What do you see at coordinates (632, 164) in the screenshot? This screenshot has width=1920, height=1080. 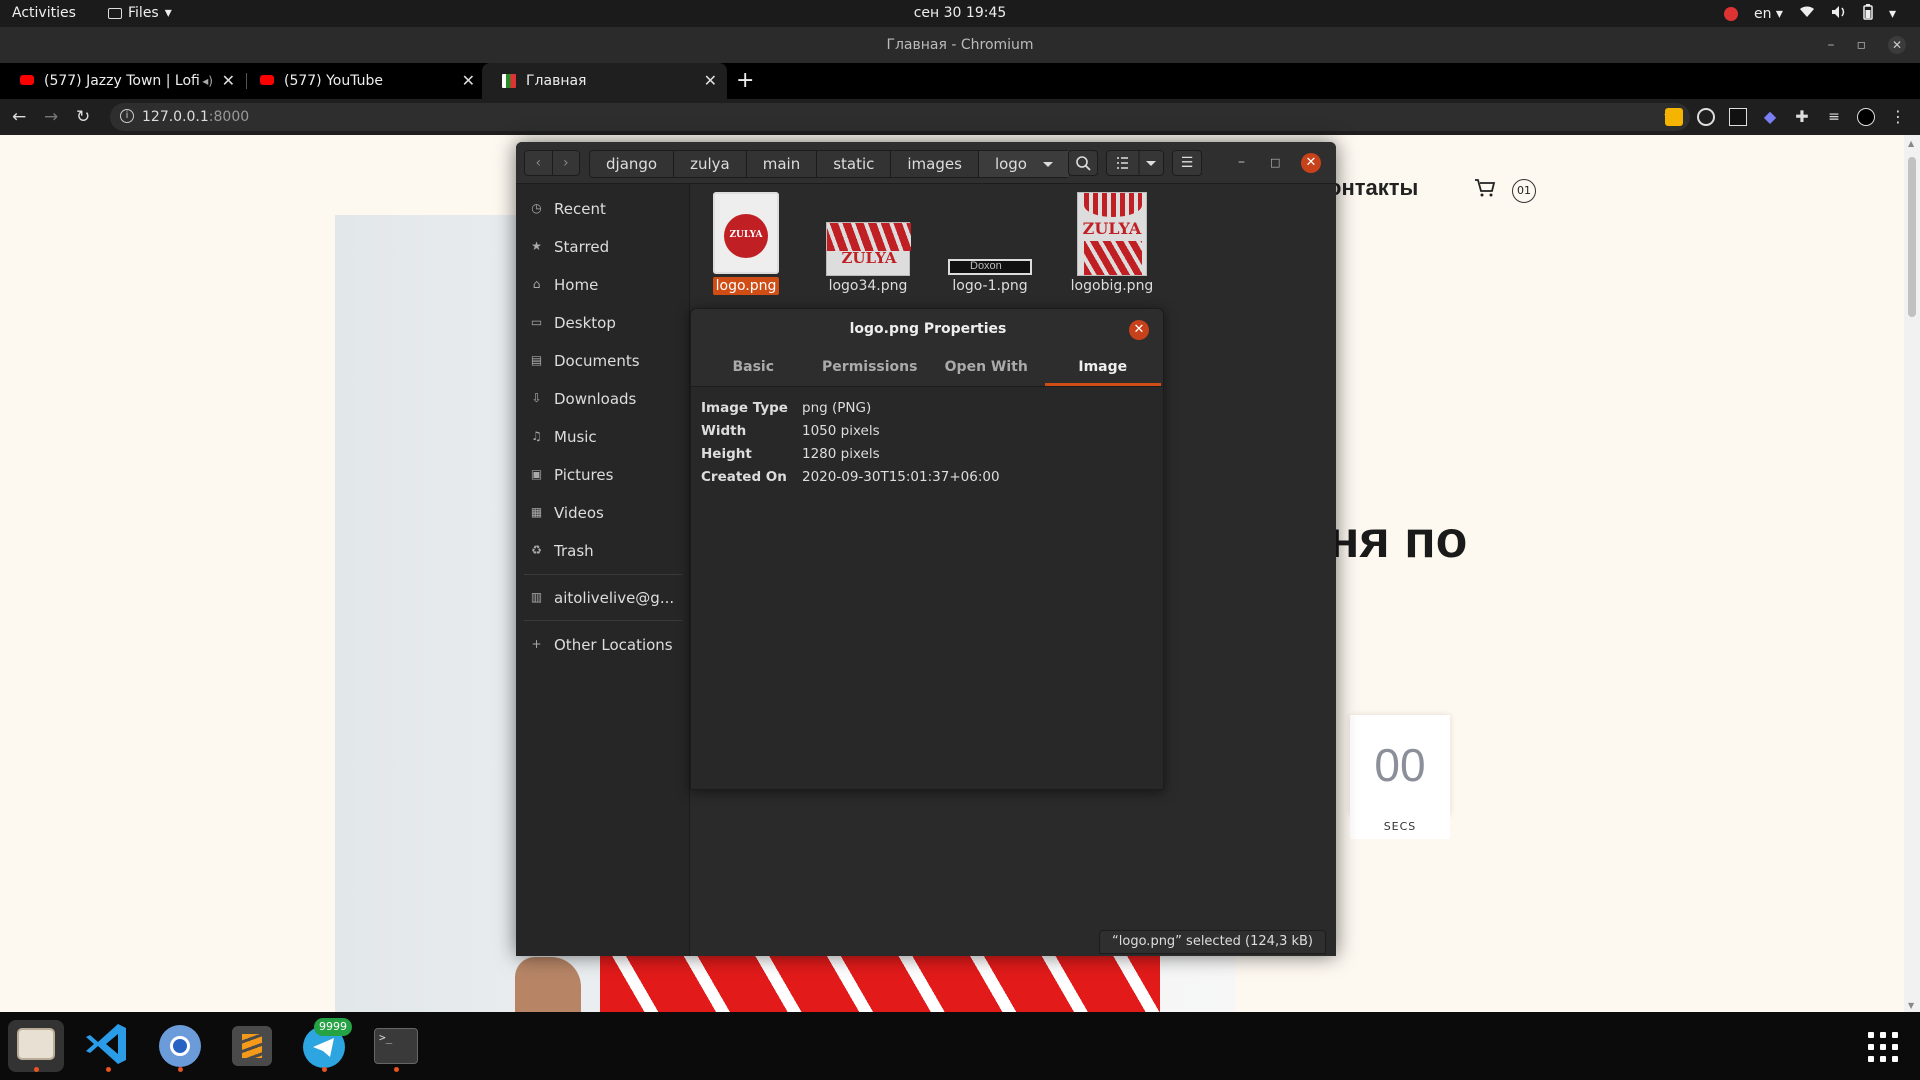 I see `breadcrumb-django: django` at bounding box center [632, 164].